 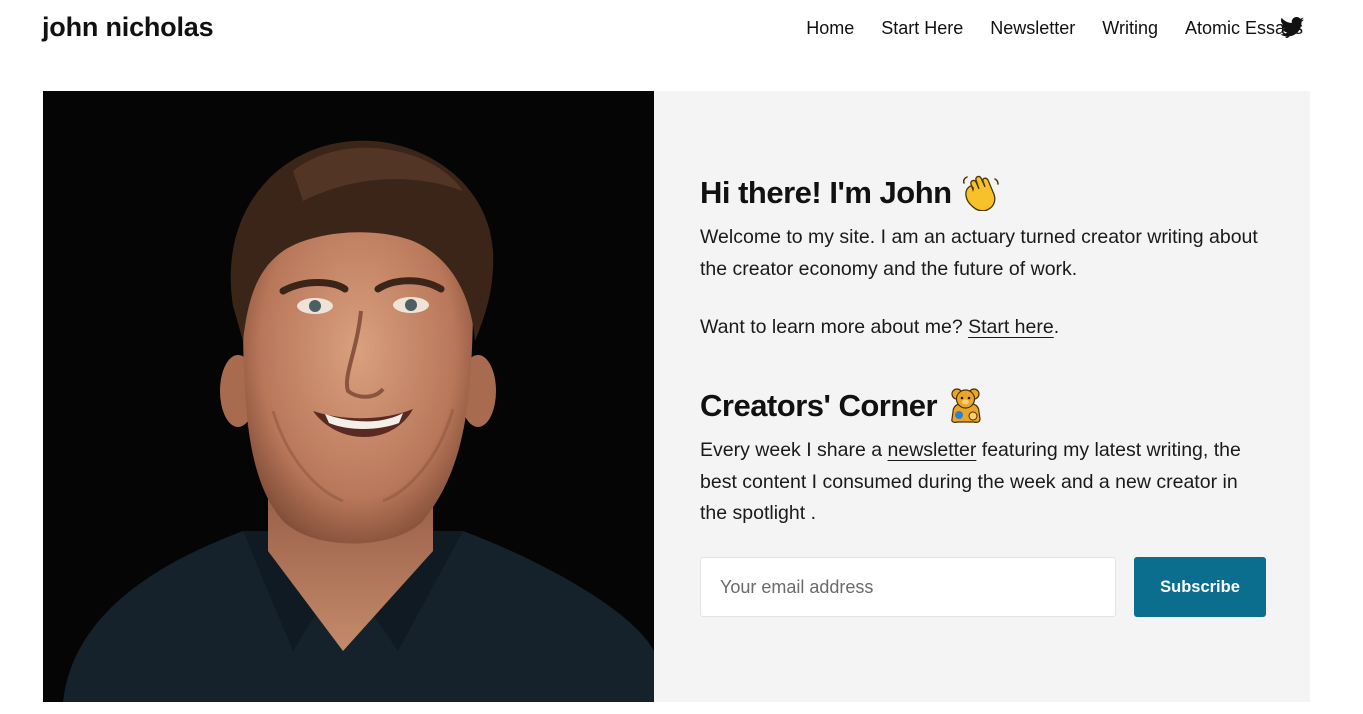 What do you see at coordinates (1032, 28) in the screenshot?
I see `nav-newsletter: Newsletter` at bounding box center [1032, 28].